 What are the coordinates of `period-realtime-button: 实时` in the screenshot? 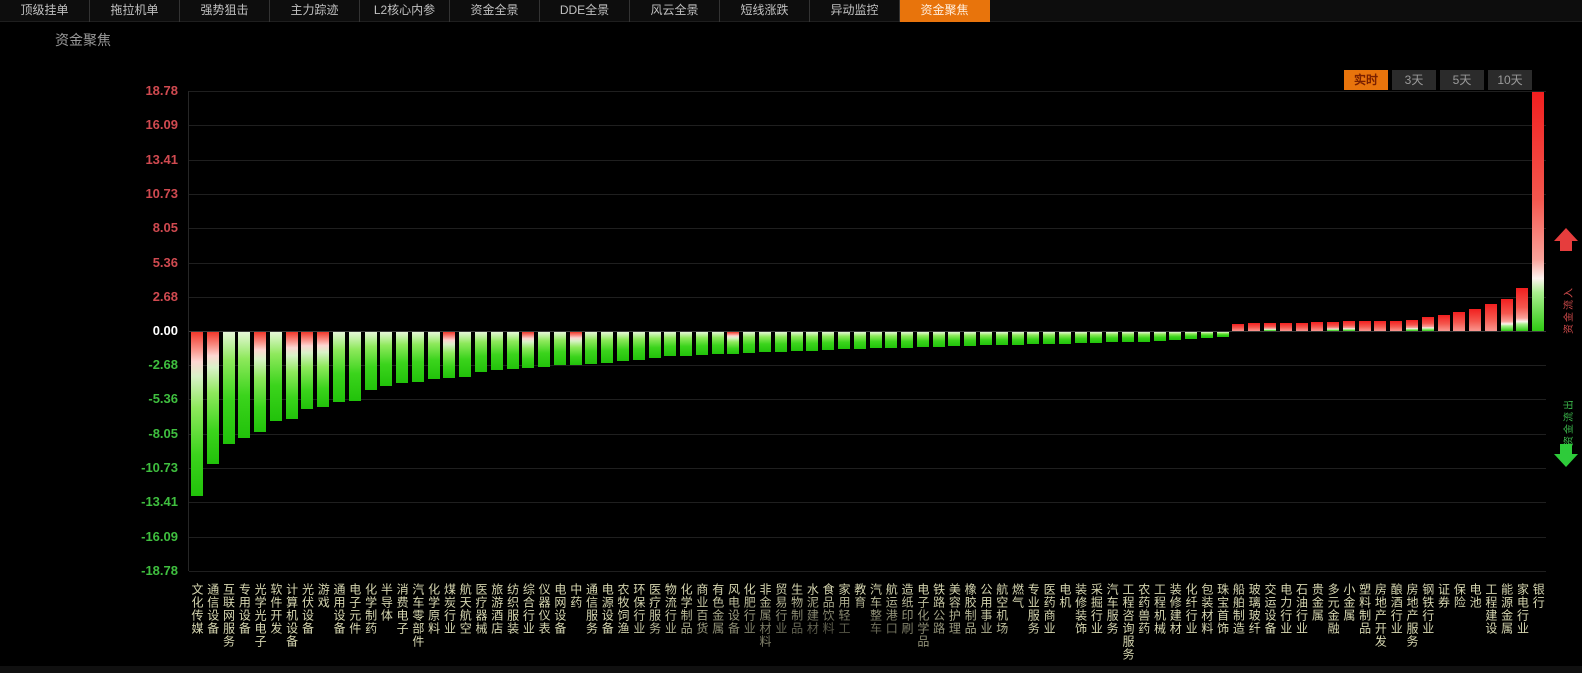 It's located at (1366, 80).